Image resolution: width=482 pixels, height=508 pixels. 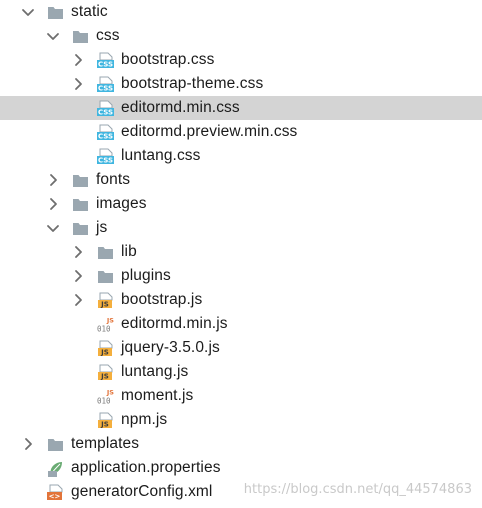 I want to click on tree-item-label: fonts, so click(x=113, y=179).